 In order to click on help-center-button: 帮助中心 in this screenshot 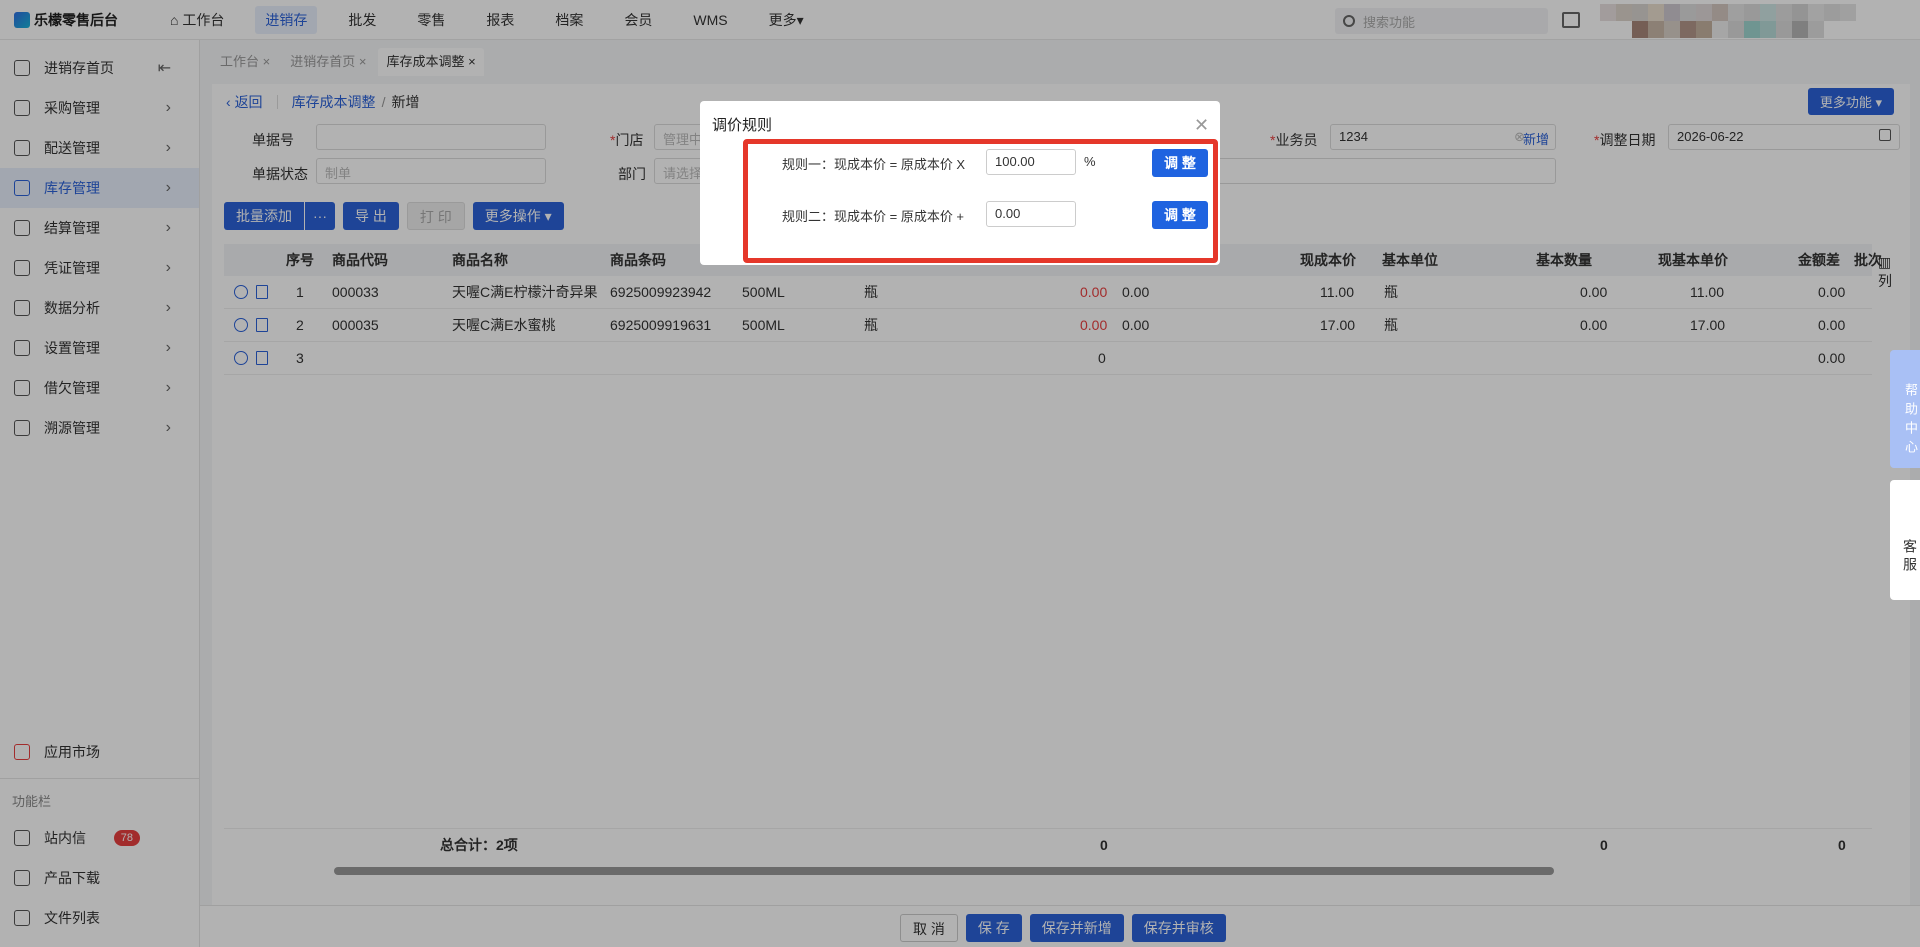, I will do `click(1905, 409)`.